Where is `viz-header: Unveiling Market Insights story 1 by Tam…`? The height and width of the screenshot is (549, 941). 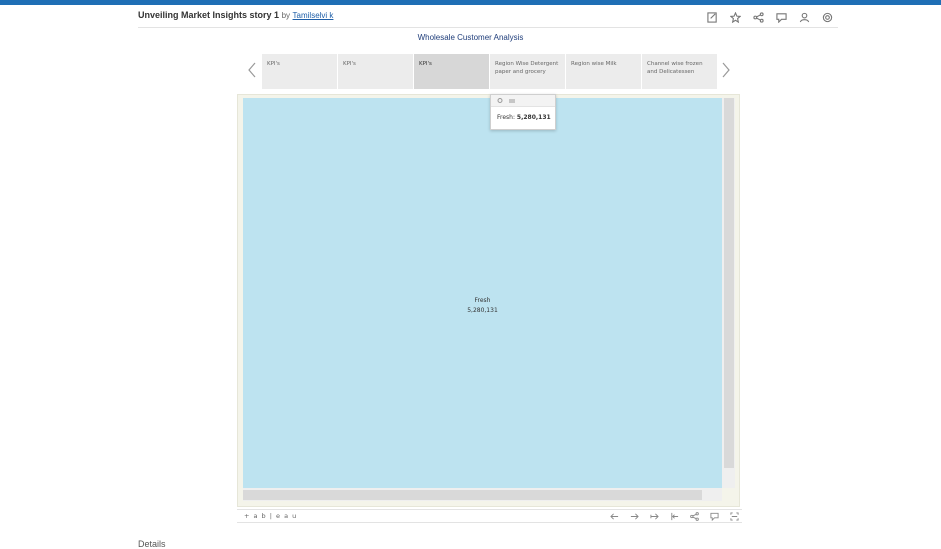
viz-header: Unveiling Market Insights story 1 by Tam… is located at coordinates (488, 18).